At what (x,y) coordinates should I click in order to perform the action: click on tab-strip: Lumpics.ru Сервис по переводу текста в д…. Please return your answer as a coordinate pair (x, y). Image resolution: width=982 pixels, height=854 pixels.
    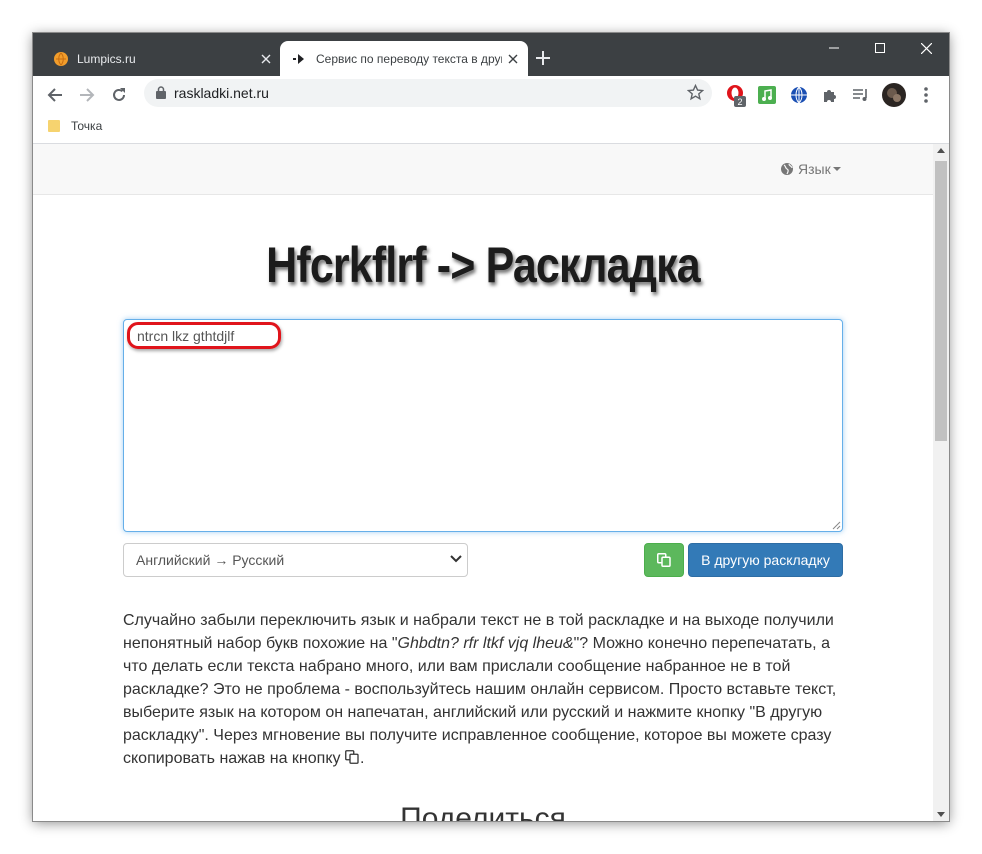
    Looking at the image, I should click on (491, 54).